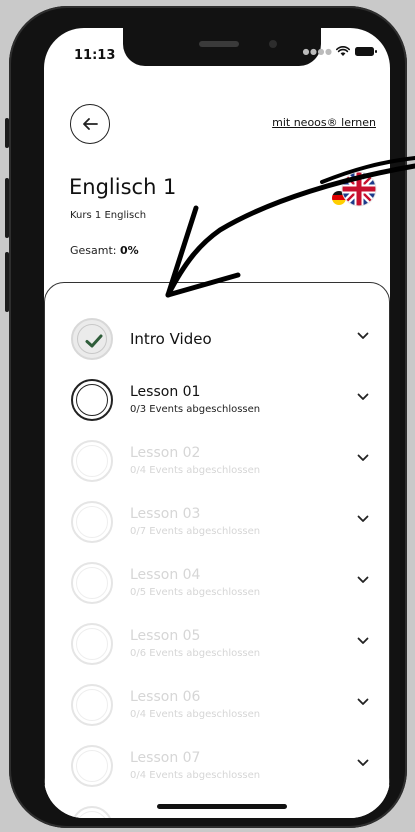 The width and height of the screenshot is (415, 832). I want to click on lesson-row-lesson-03: Lesson 03 0/7 Events abgeschlossen, so click(217, 522).